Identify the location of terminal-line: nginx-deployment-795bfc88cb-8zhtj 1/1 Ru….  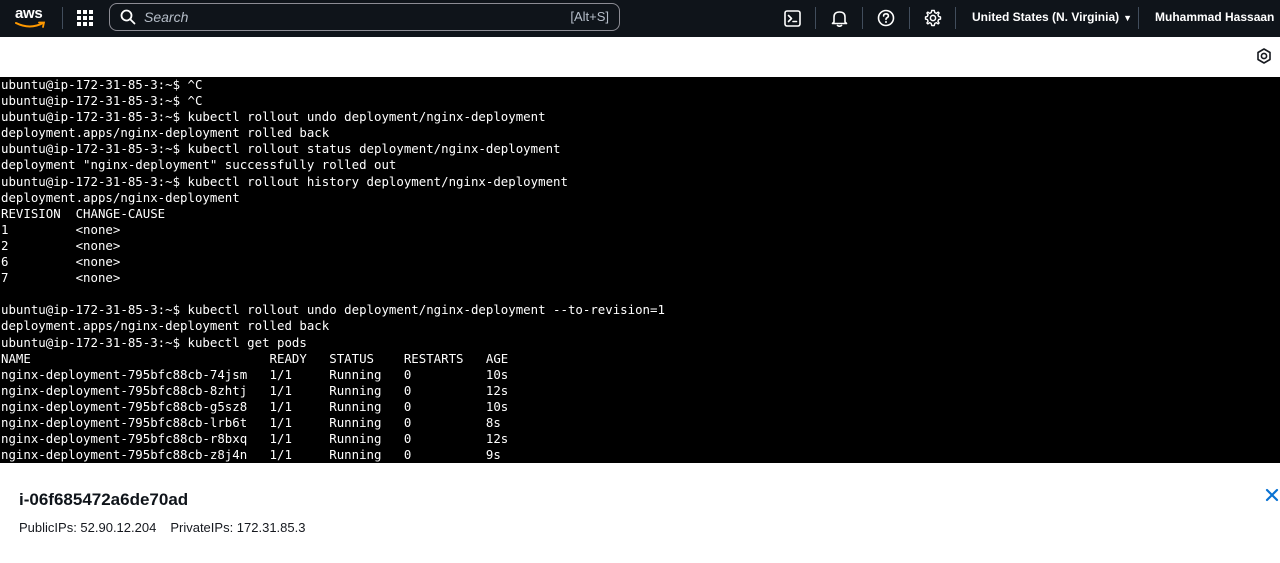
(255, 390).